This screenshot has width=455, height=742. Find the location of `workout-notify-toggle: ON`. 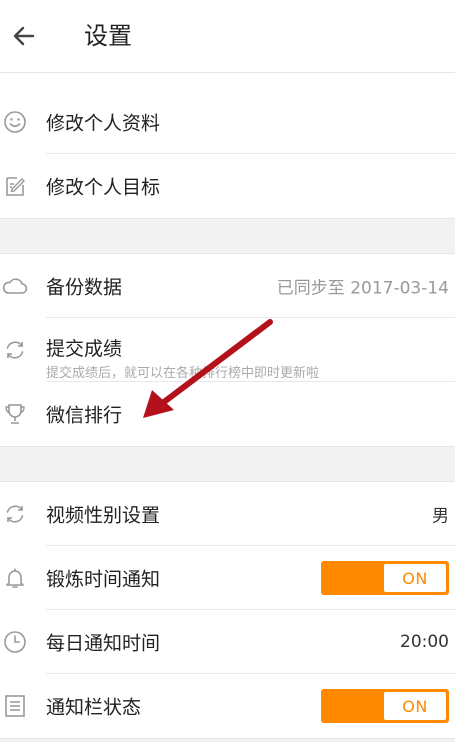

workout-notify-toggle: ON is located at coordinates (385, 578).